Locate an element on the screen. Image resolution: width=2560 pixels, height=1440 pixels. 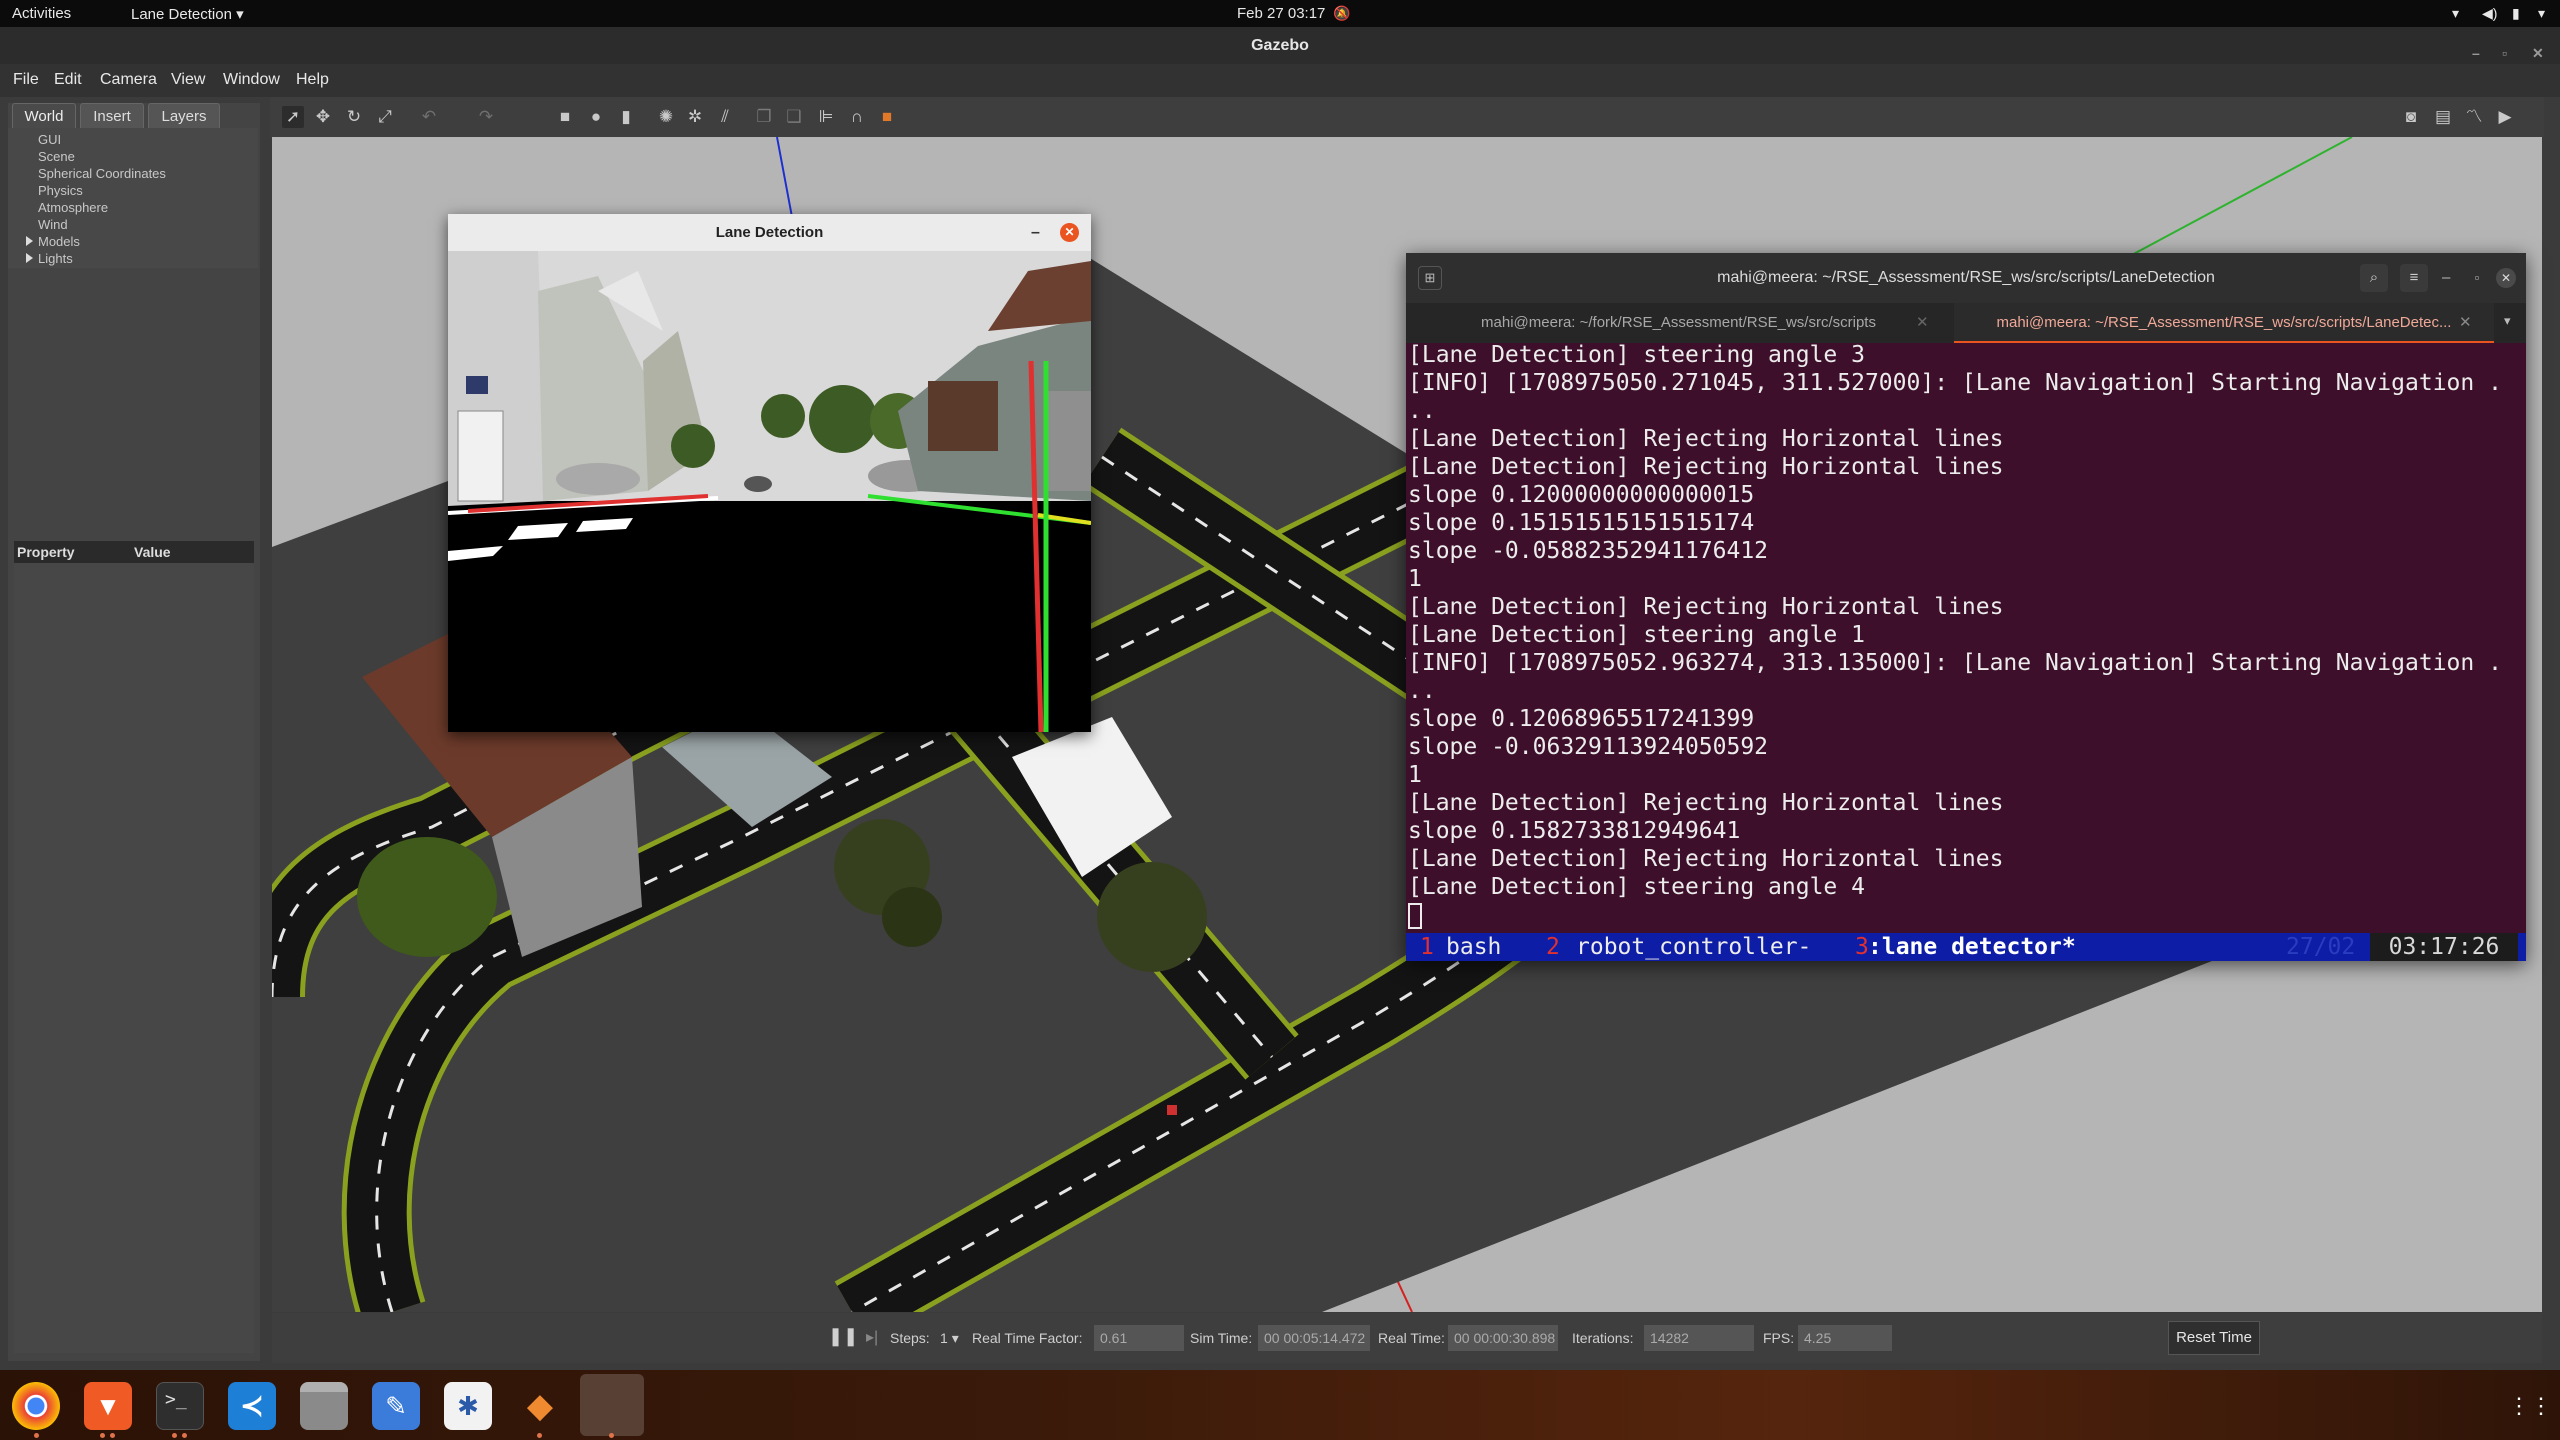
tab-insert: Insert is located at coordinates (112, 115).